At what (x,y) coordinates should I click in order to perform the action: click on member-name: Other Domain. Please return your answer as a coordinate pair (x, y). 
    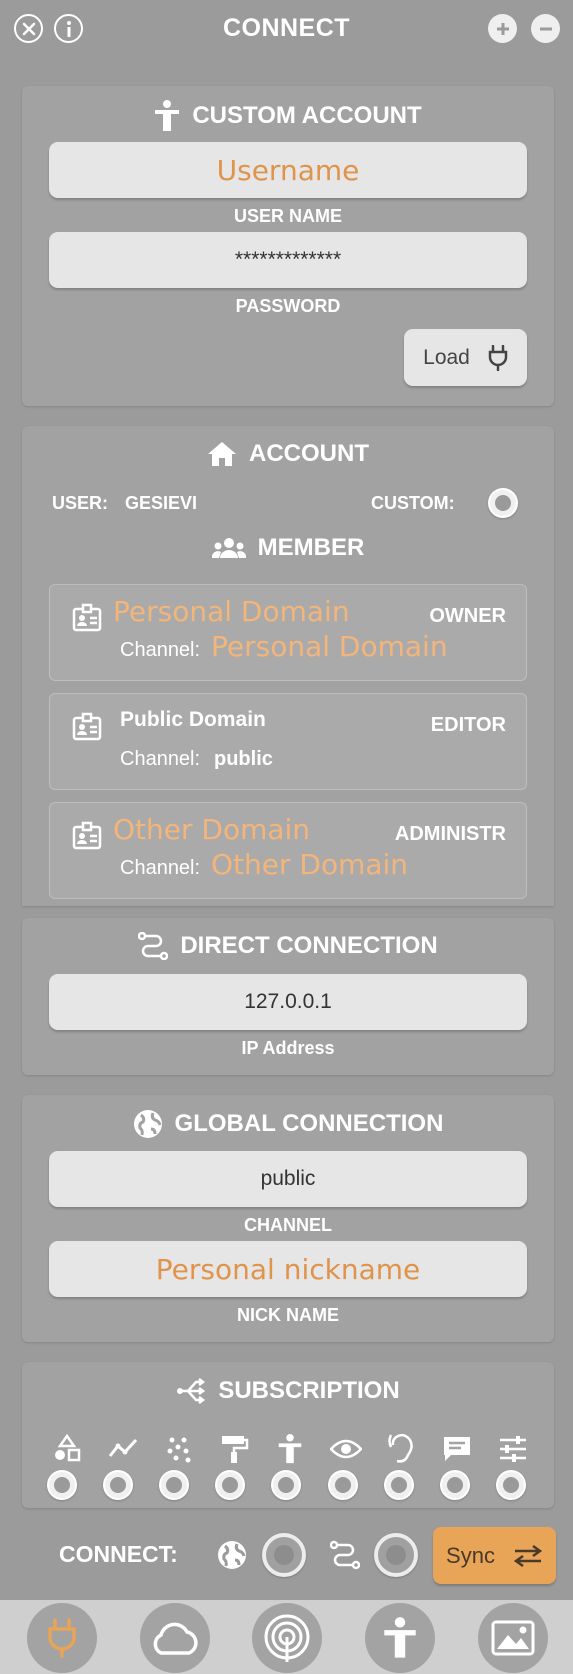
    Looking at the image, I should click on (212, 829).